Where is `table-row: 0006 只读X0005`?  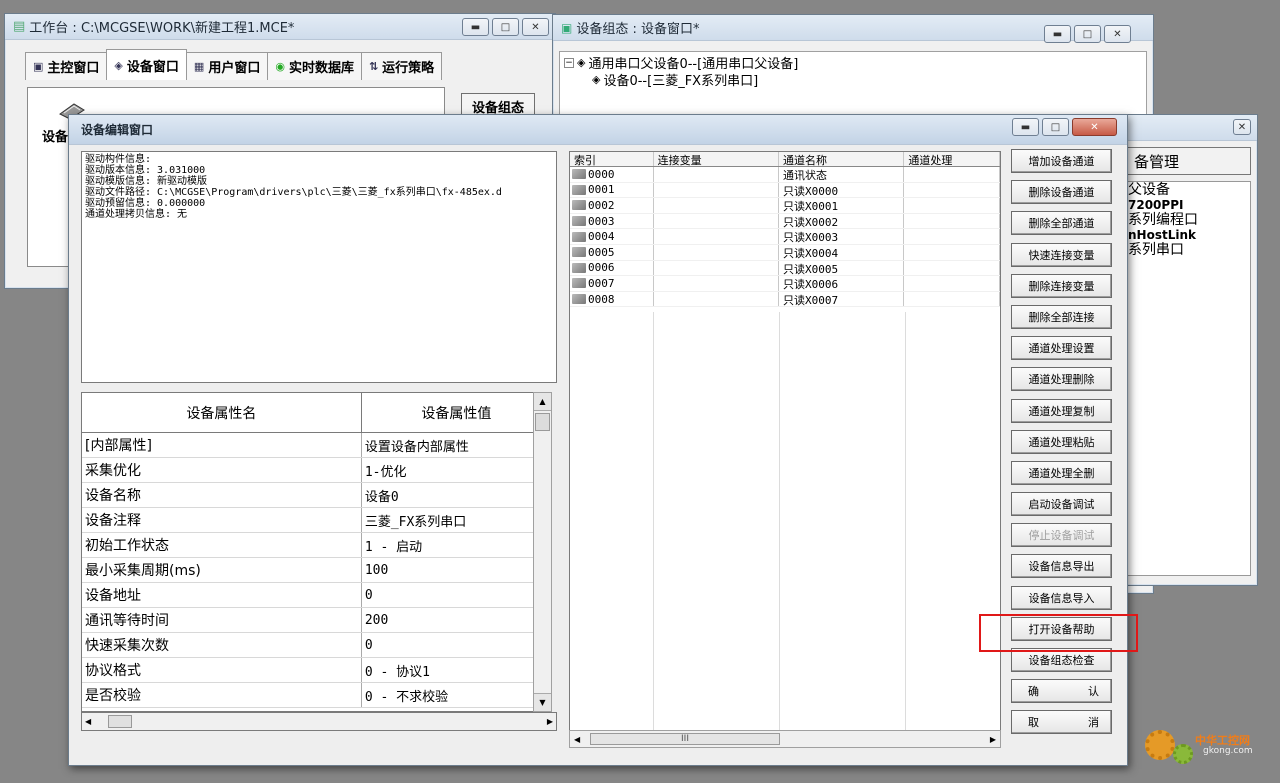
table-row: 0006 只读X0005 is located at coordinates (785, 268).